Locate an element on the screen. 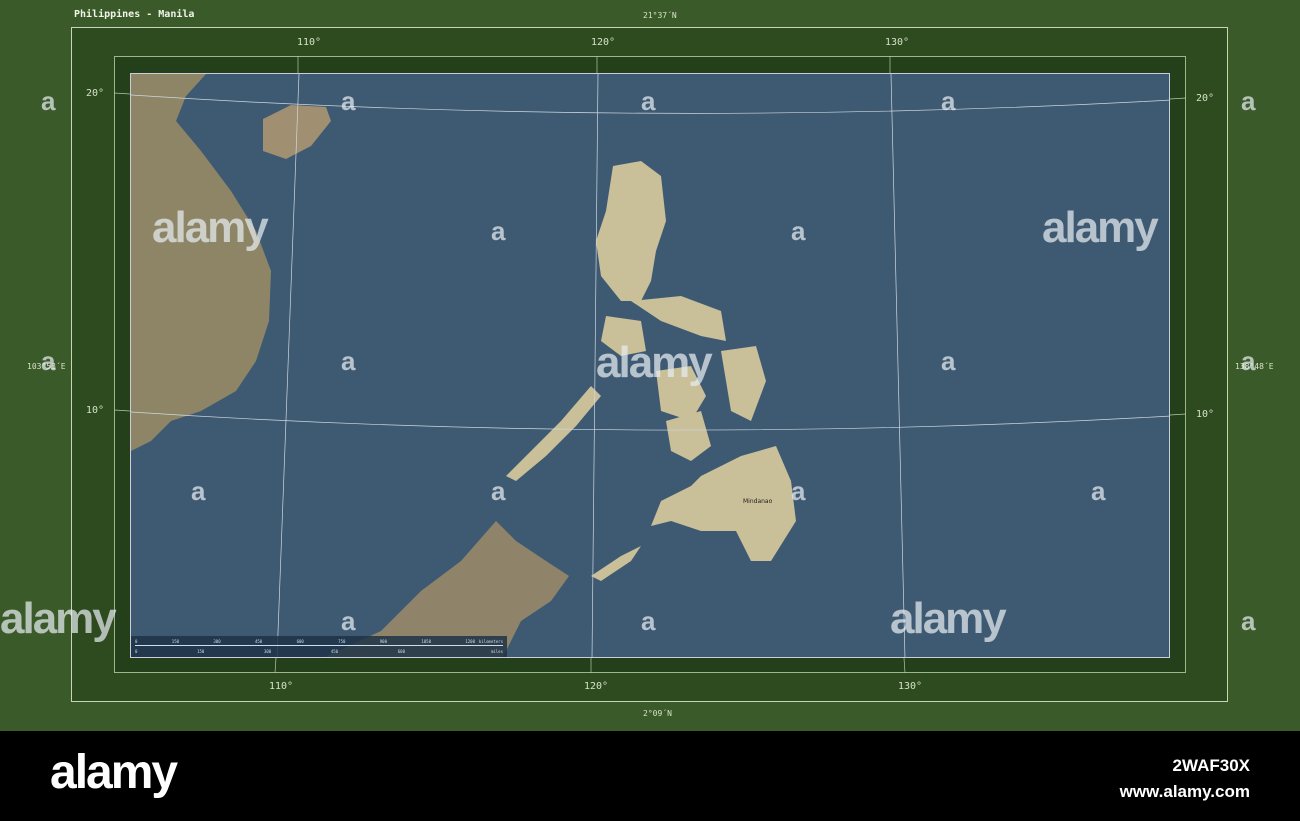 The width and height of the screenshot is (1300, 821). scale-km: 0 150 300 450 600 750 900 1050 1200 is located at coordinates (305, 641).